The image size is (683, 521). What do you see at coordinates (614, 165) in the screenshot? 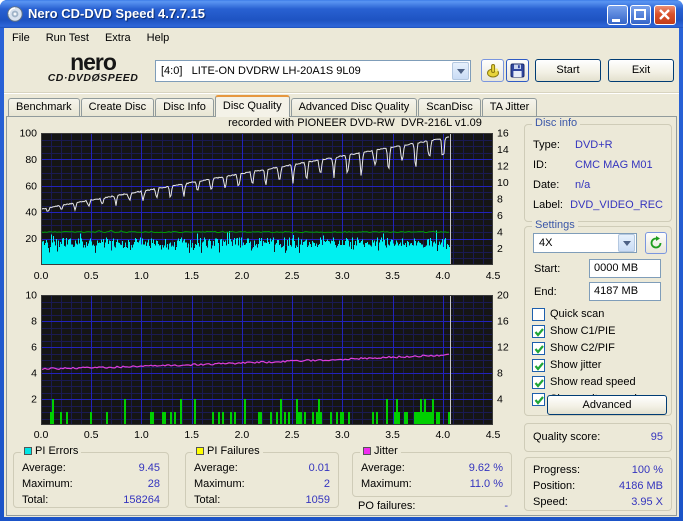
I see `disc-id-value: CMC MAG M01` at bounding box center [614, 165].